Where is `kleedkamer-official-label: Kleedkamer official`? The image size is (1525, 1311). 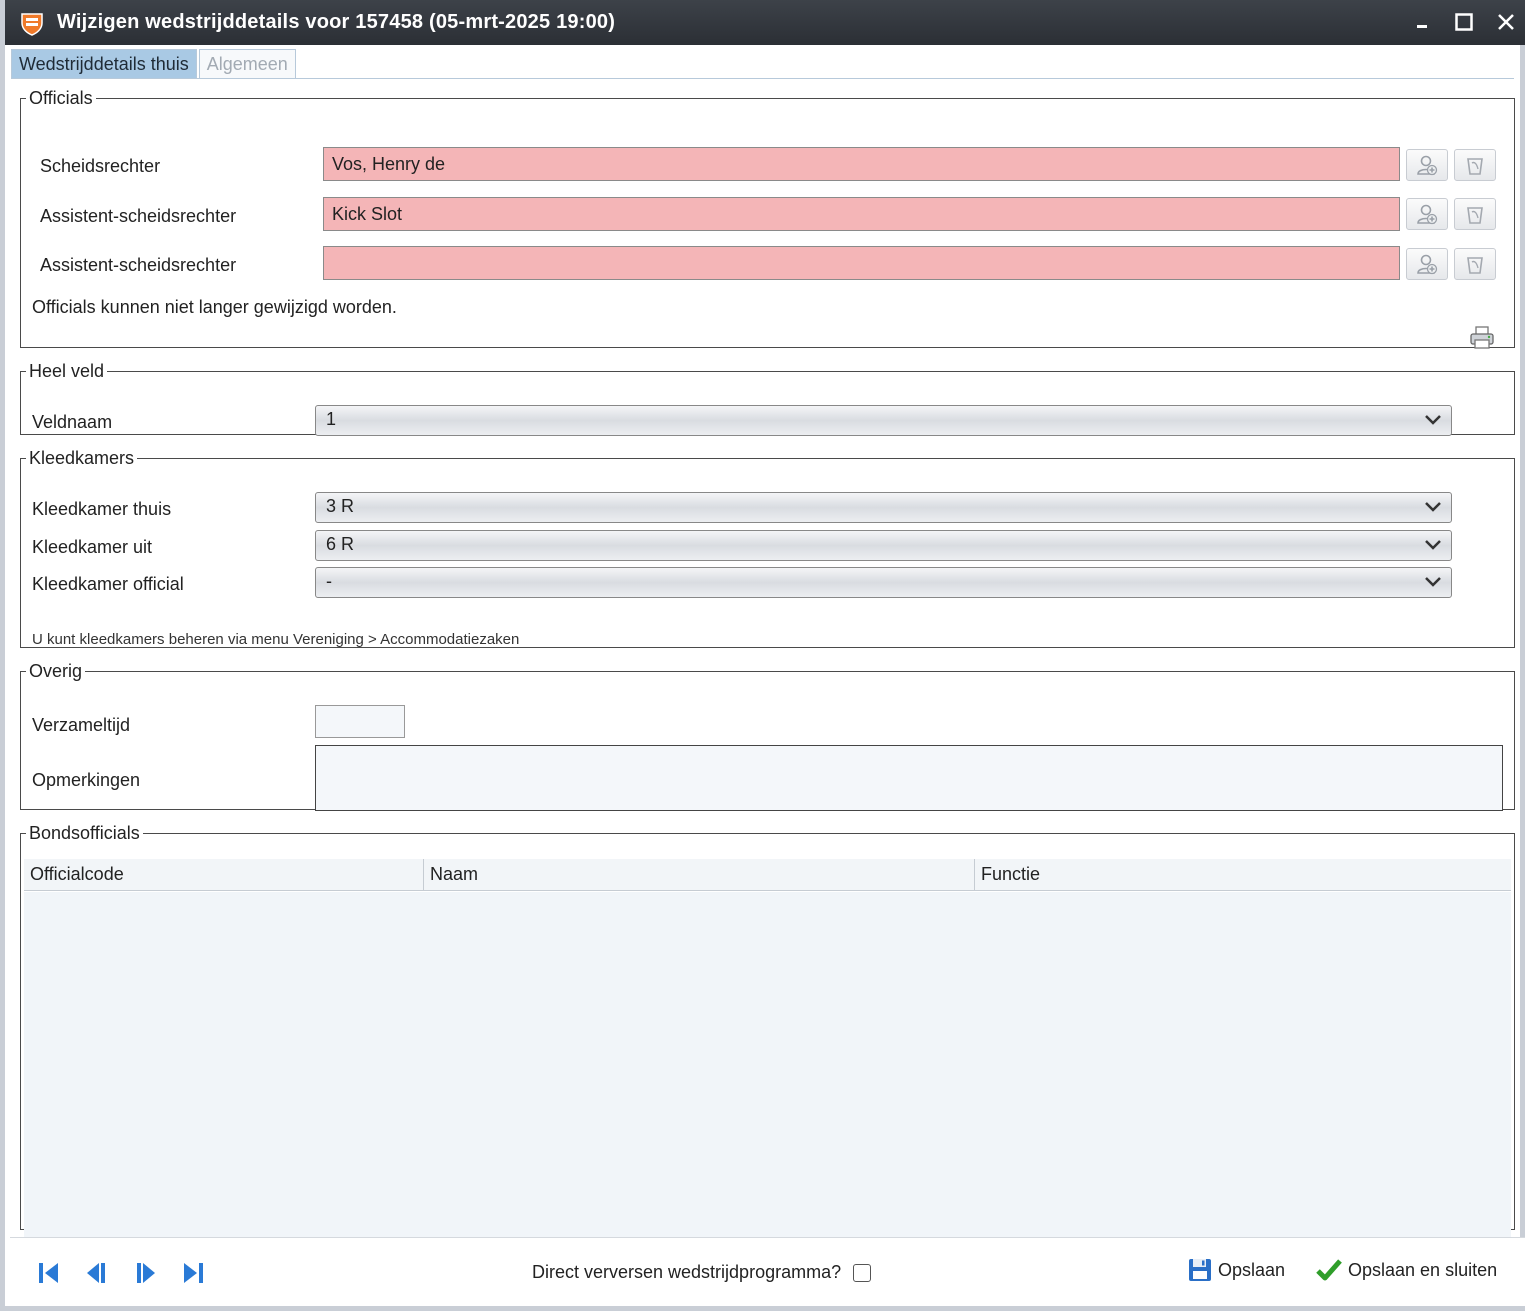 kleedkamer-official-label: Kleedkamer official is located at coordinates (108, 584).